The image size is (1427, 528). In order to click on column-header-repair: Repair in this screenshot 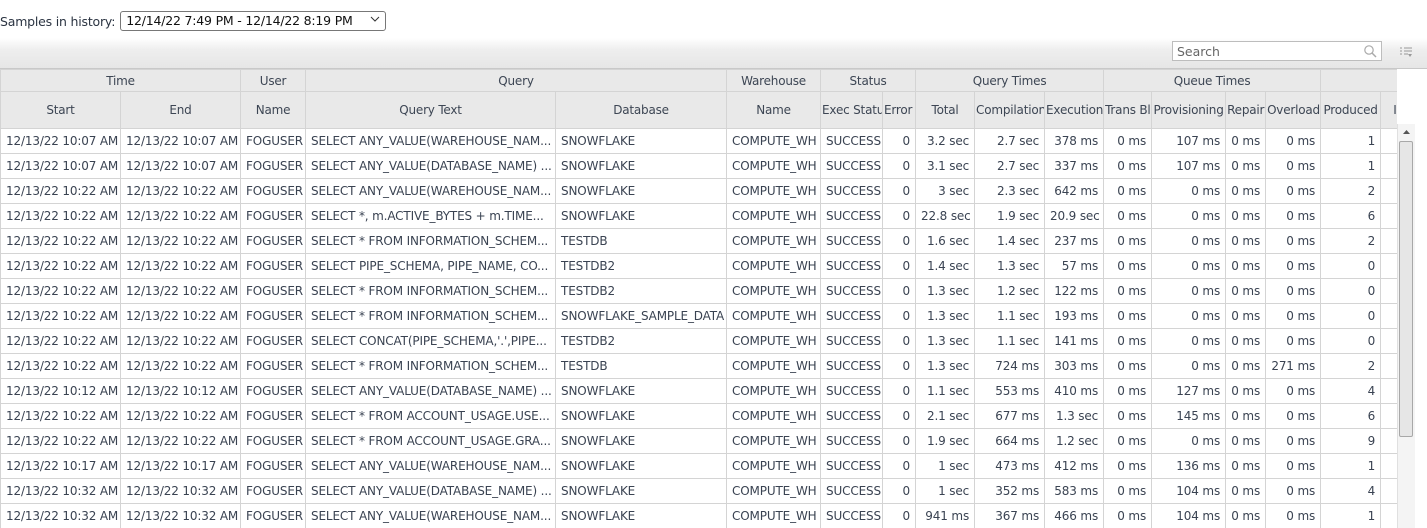, I will do `click(1246, 110)`.